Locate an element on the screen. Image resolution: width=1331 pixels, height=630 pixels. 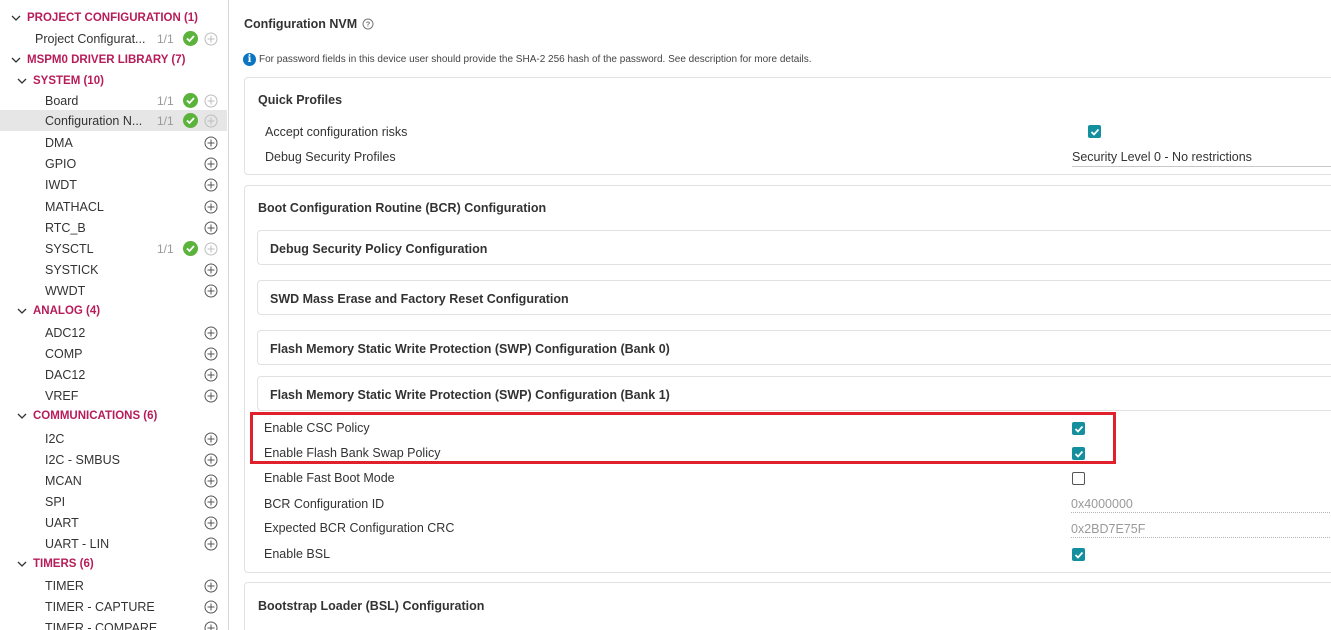
category-analog: ANALOG (4) is located at coordinates (113, 310).